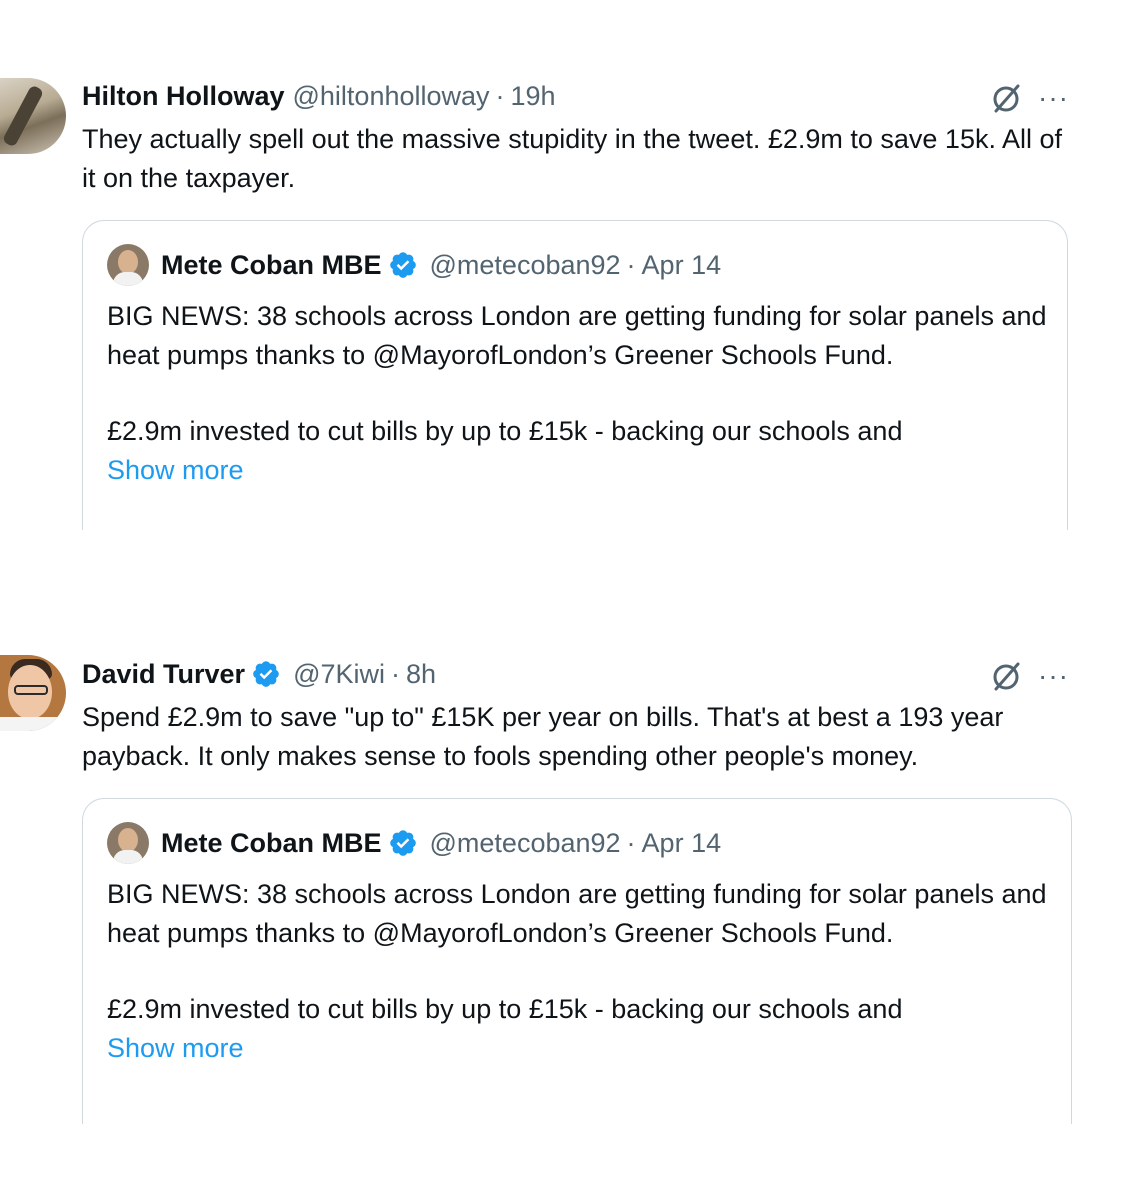 Image resolution: width=1121 pixels, height=1200 pixels. I want to click on tweet-header: Hilton Holloway @hiltonholloway · 19h, so click(319, 96).